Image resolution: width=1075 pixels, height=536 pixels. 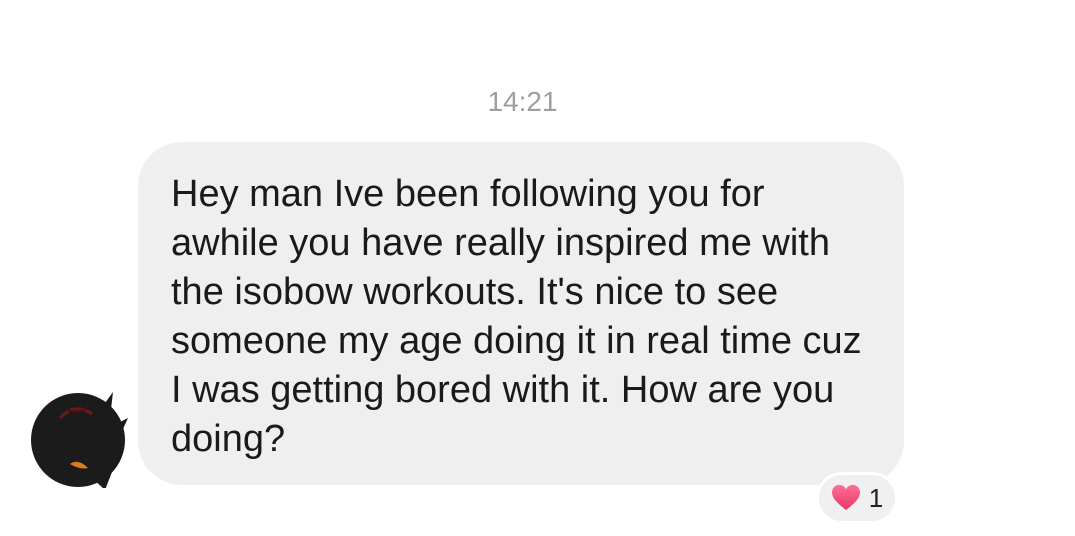 I want to click on sender-avatar, so click(x=80, y=439).